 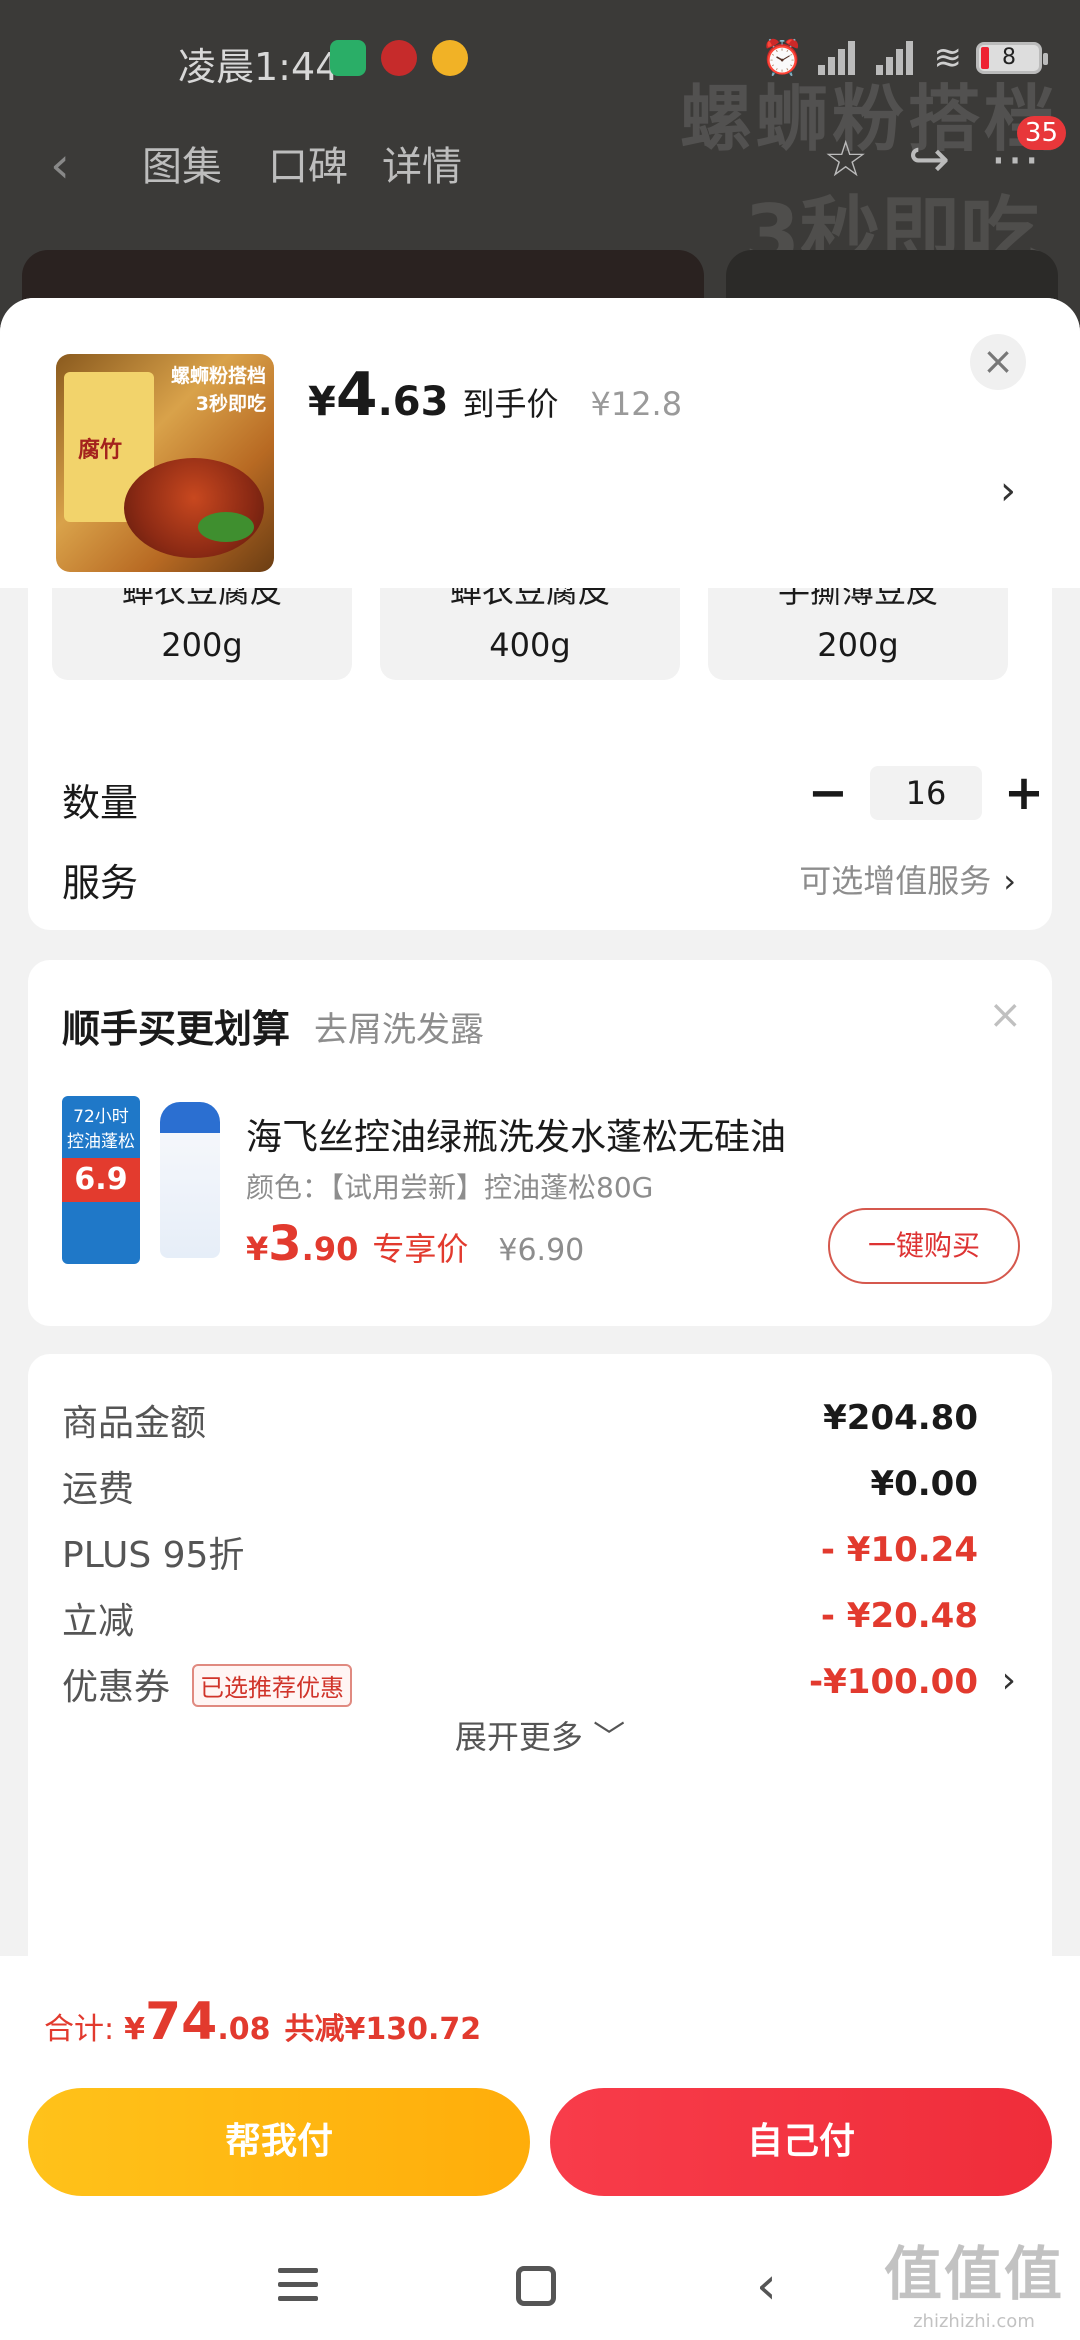 I want to click on alarm-icon: ⏰, so click(x=782, y=58).